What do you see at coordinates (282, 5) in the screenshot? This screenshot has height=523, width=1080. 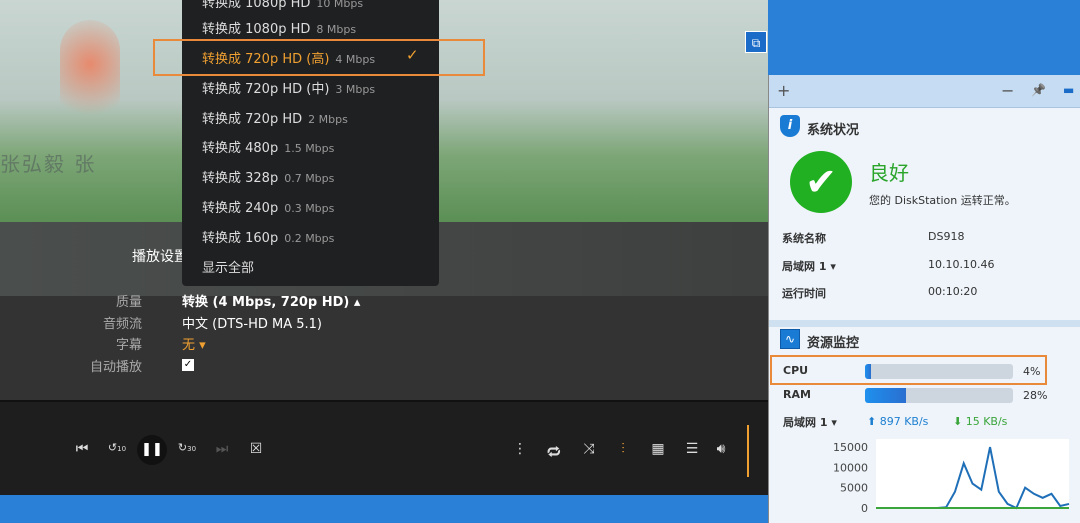 I see `menu-item: 转换成 1080p HD 10 Mbps` at bounding box center [282, 5].